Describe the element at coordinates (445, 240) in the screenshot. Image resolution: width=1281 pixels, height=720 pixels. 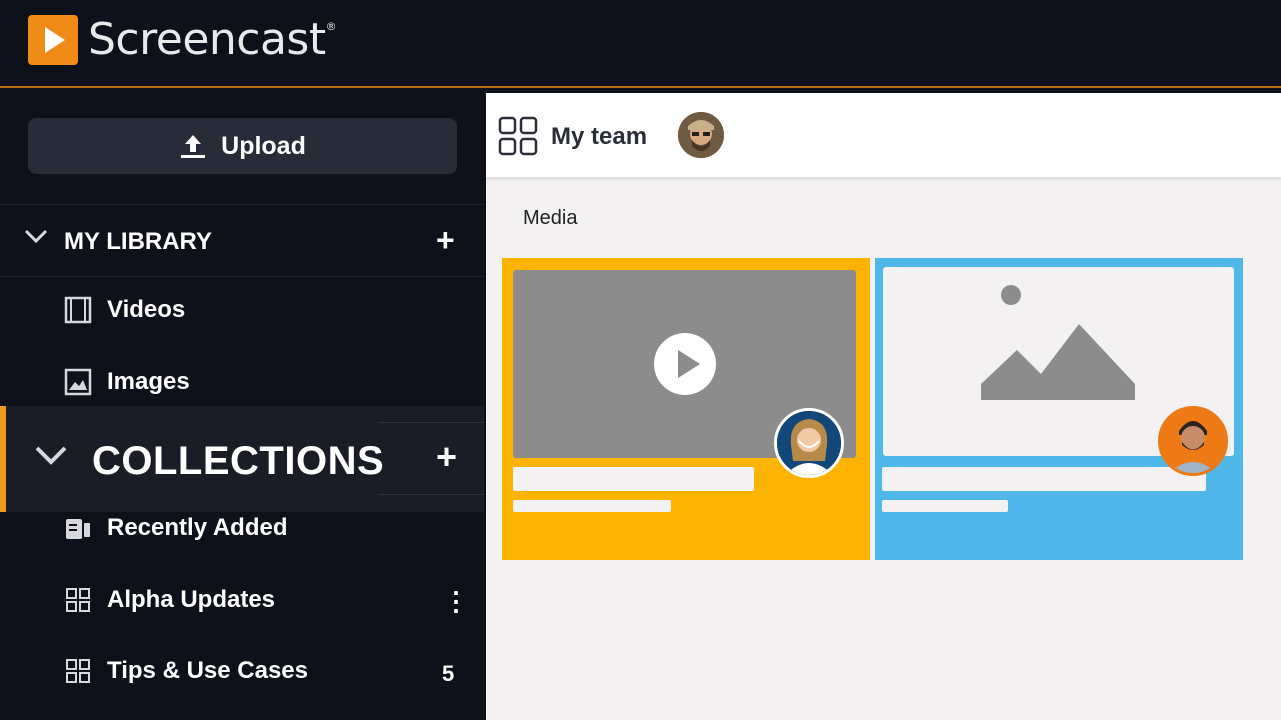
I see `add-library-icon: +` at that location.